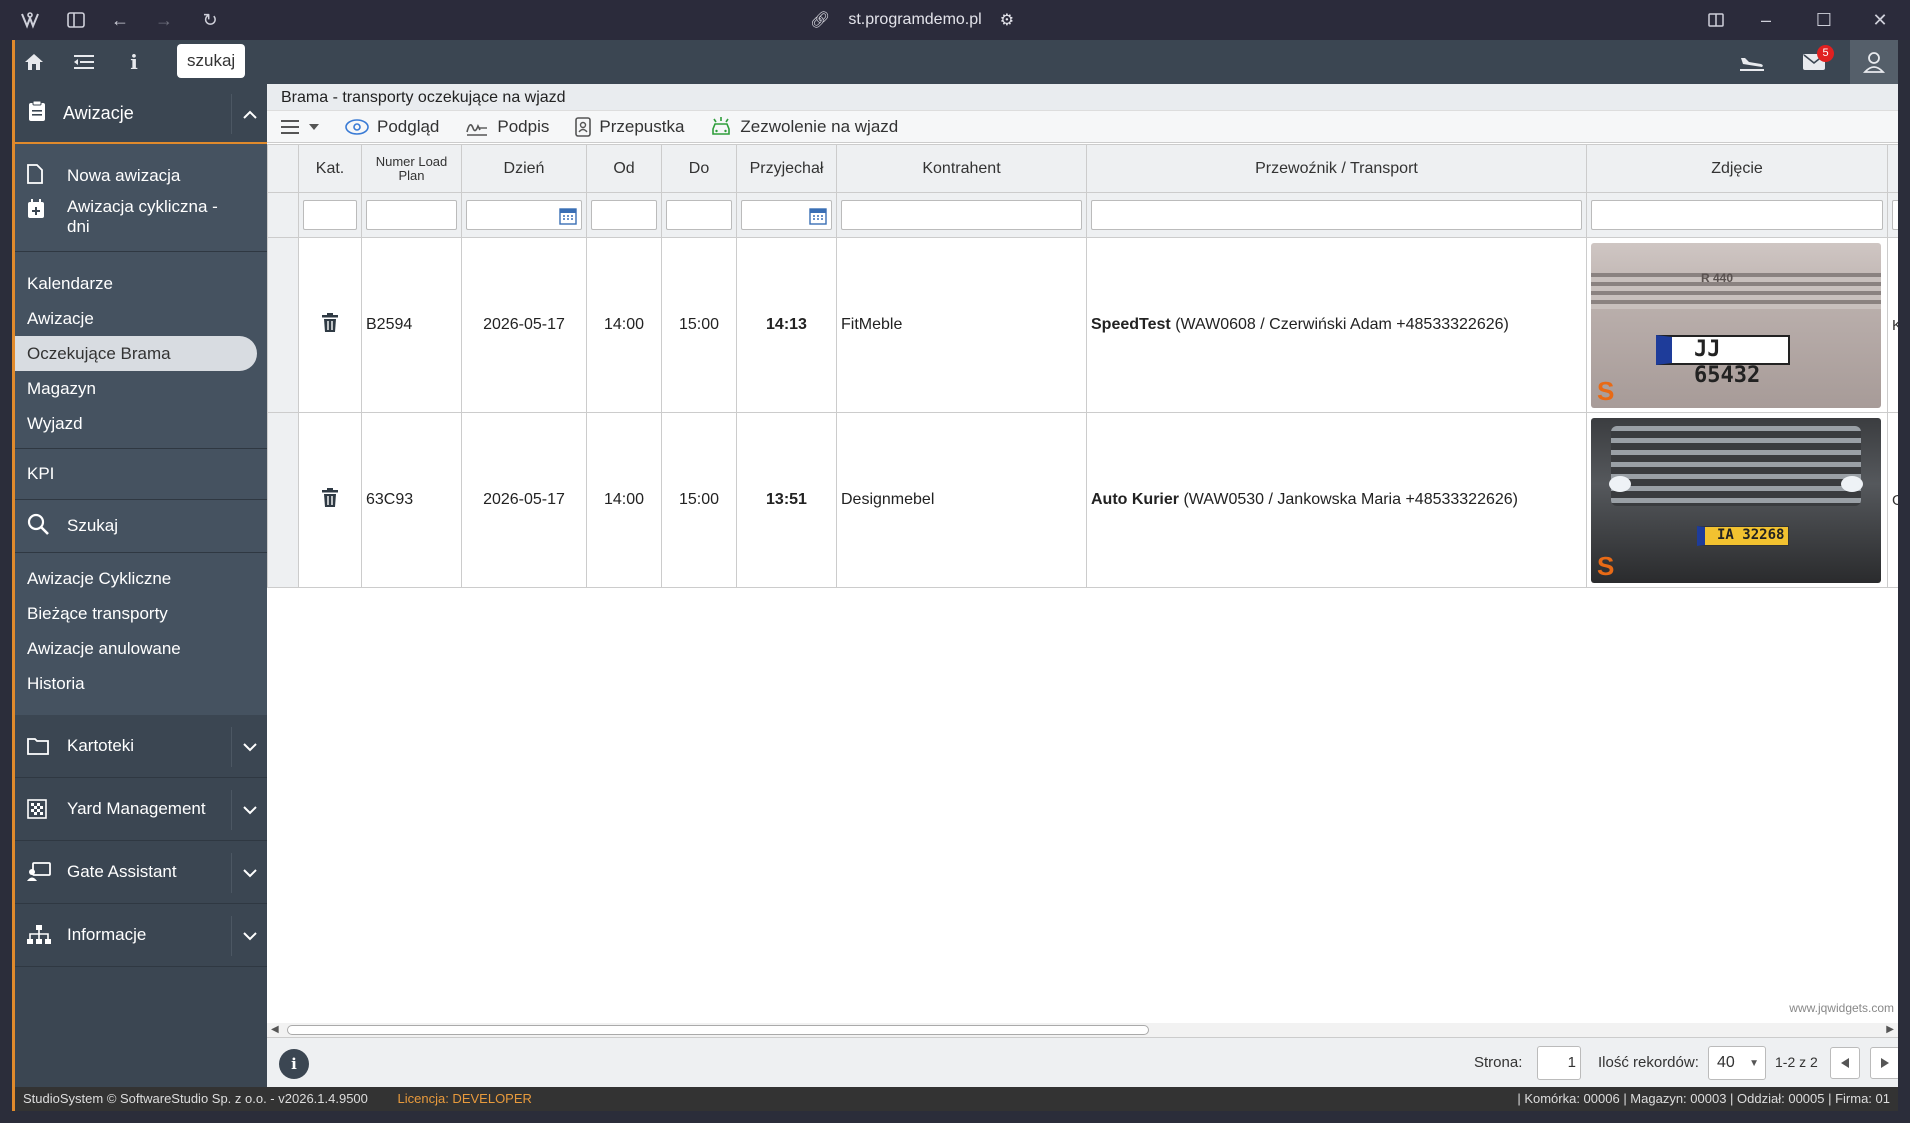  Describe the element at coordinates (164, 20) in the screenshot. I see `forward-icon: →` at that location.